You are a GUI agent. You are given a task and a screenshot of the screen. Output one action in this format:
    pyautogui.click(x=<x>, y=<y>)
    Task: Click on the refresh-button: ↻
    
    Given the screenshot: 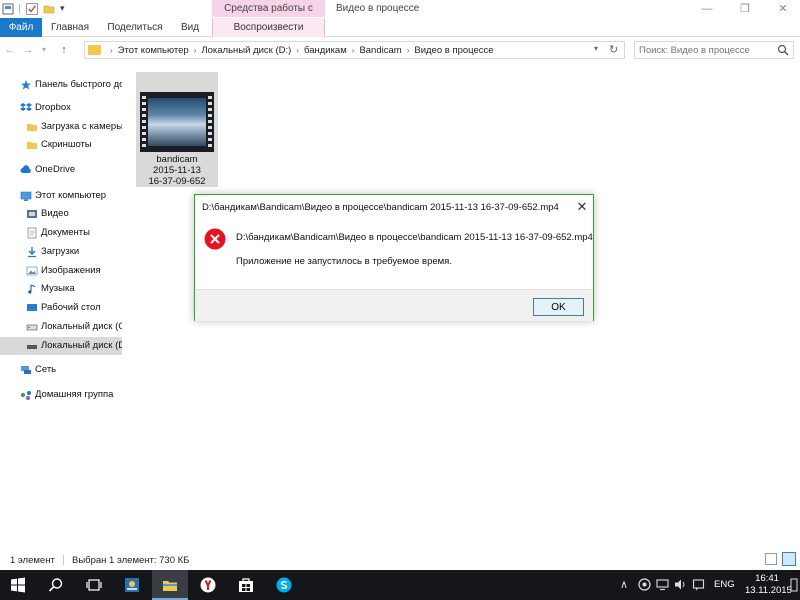 What is the action you would take?
    pyautogui.click(x=613, y=49)
    